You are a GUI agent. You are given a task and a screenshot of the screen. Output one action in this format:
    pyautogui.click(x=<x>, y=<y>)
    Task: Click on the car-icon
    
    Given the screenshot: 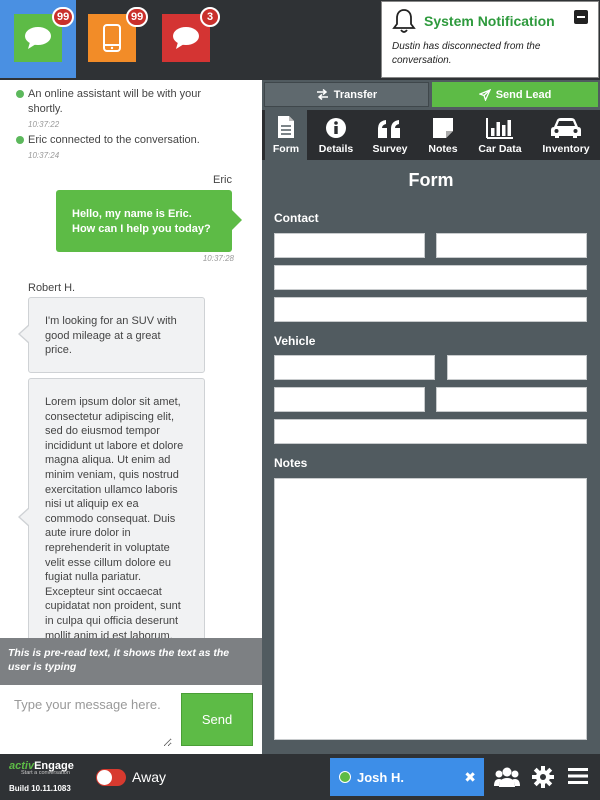 What is the action you would take?
    pyautogui.click(x=566, y=128)
    